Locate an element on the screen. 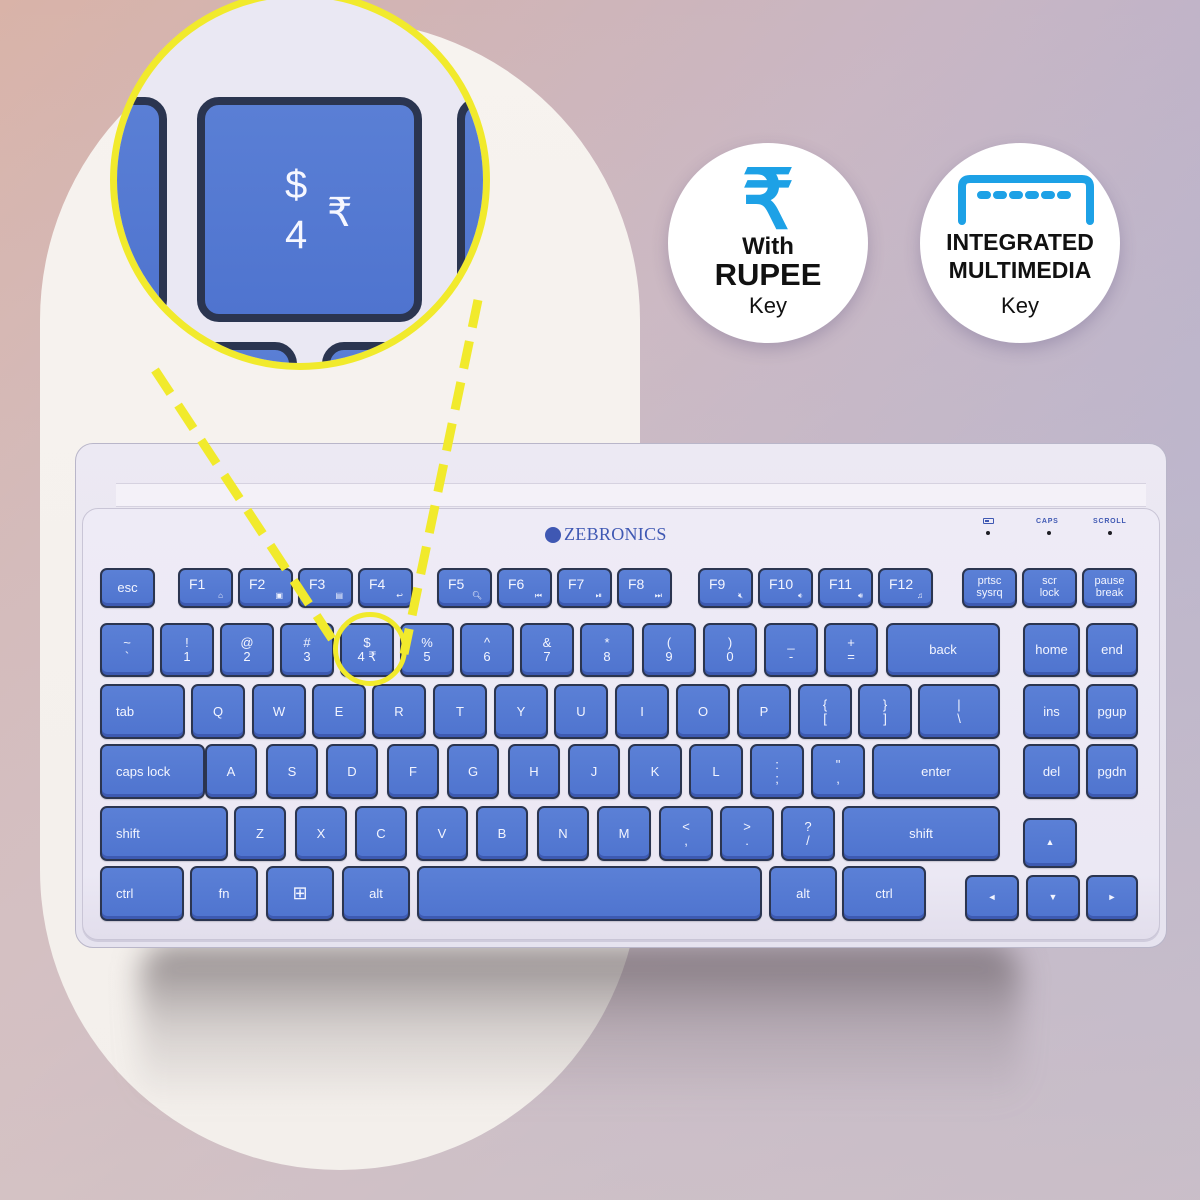 The image size is (1200, 1200). rupee-glyph: ₹ is located at coordinates (340, 213).